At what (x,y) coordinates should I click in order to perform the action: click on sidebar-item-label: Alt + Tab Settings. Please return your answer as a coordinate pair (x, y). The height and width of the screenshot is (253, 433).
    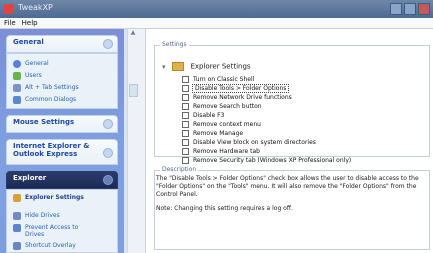
    Looking at the image, I should click on (52, 87).